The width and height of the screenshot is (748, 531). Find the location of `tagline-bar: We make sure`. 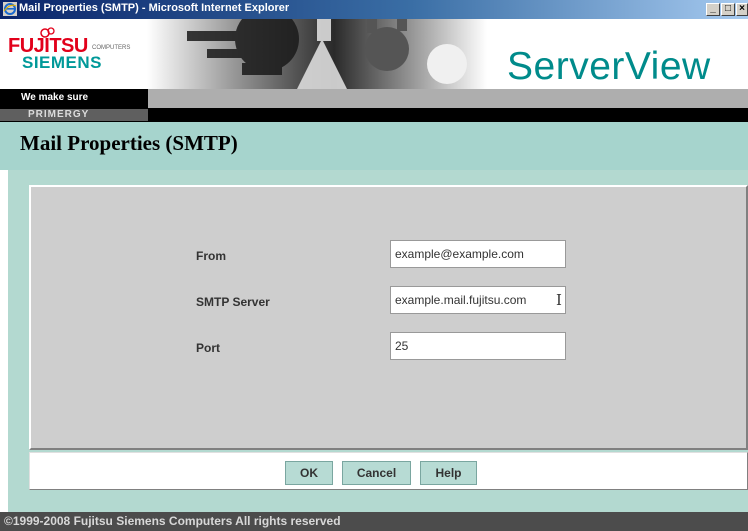

tagline-bar: We make sure is located at coordinates (74, 98).